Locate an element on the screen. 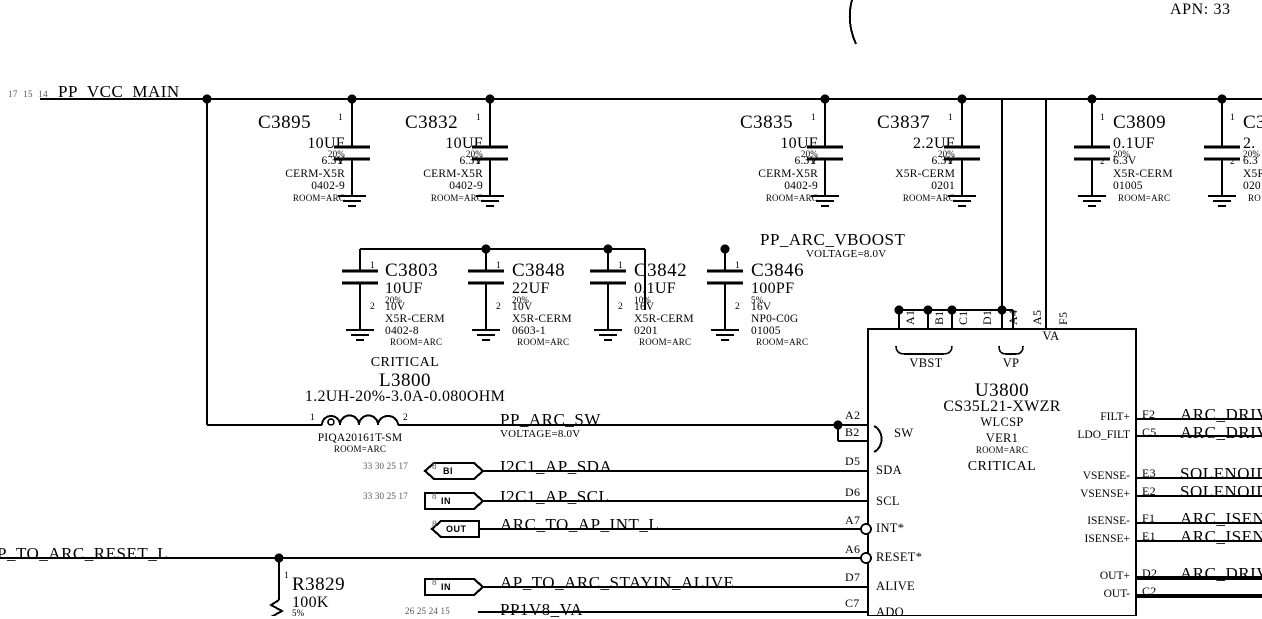 Image resolution: width=1262 pixels, height=619 pixels. ic-right-pinnum-e3: E3 is located at coordinates (1149, 473).